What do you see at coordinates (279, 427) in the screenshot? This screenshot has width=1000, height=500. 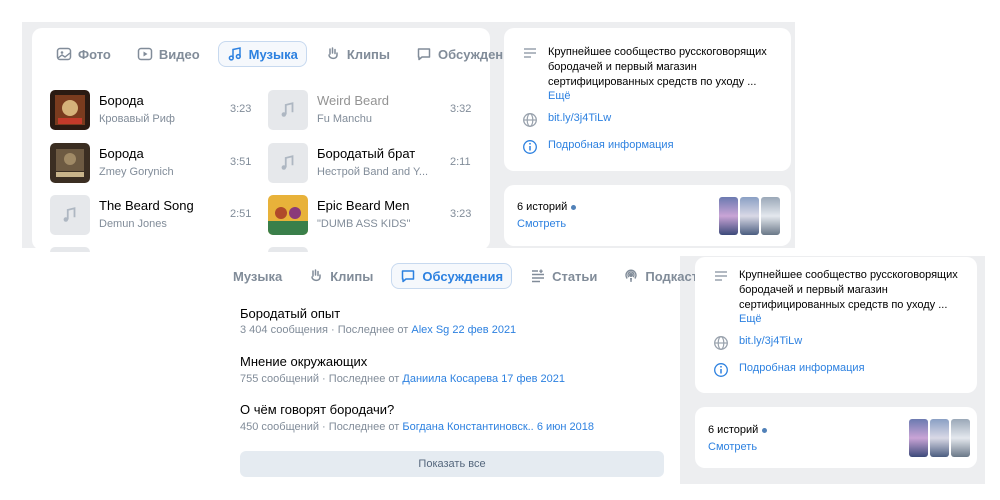 I see `message-count: 450 сообщений` at bounding box center [279, 427].